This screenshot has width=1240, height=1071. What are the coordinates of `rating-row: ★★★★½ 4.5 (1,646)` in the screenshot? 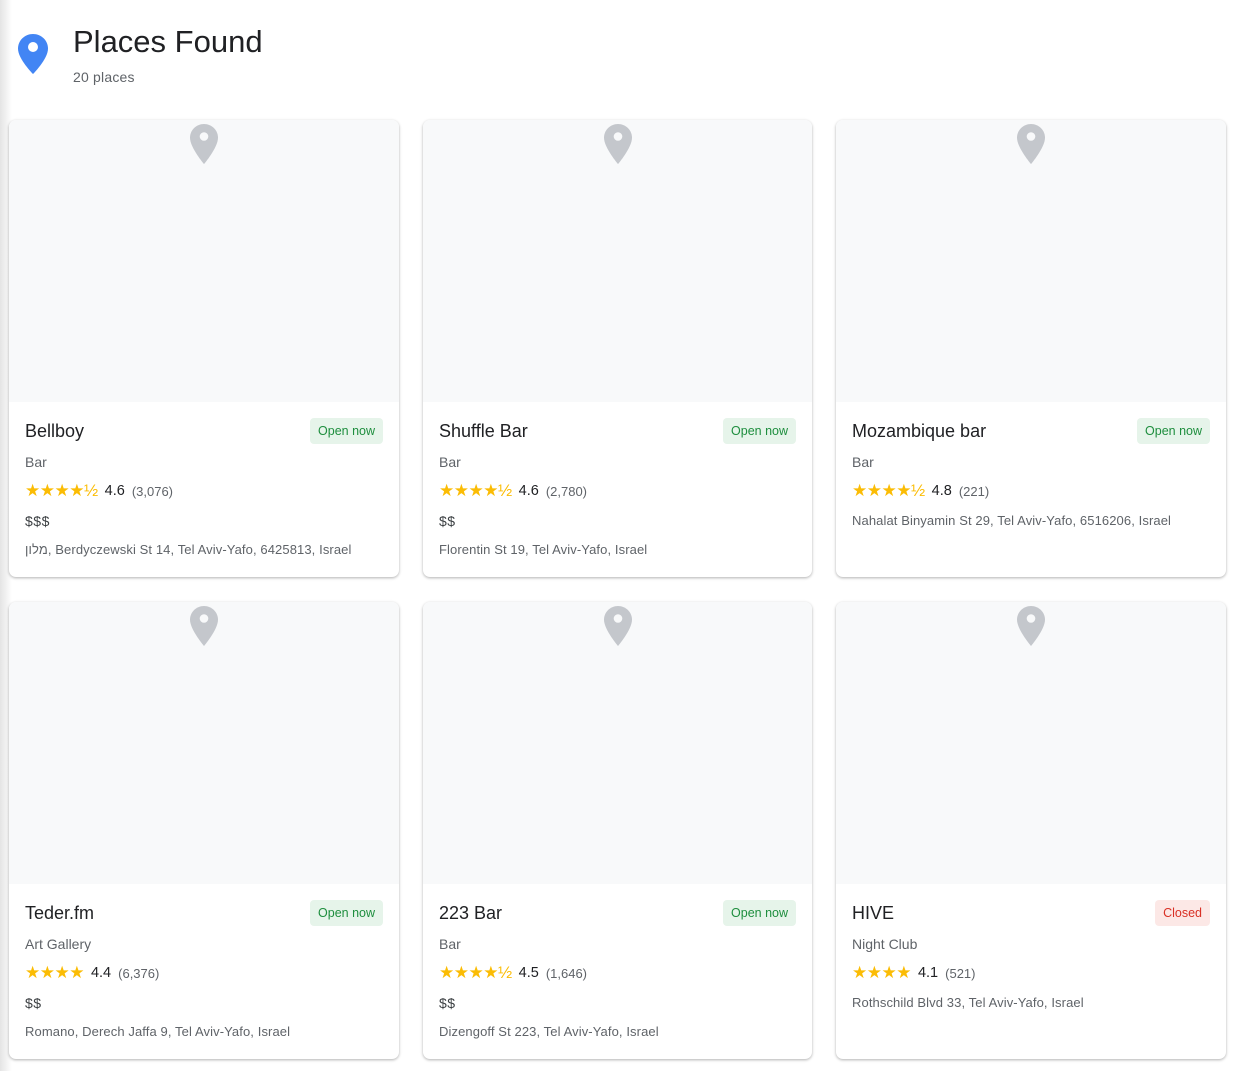 It's located at (617, 972).